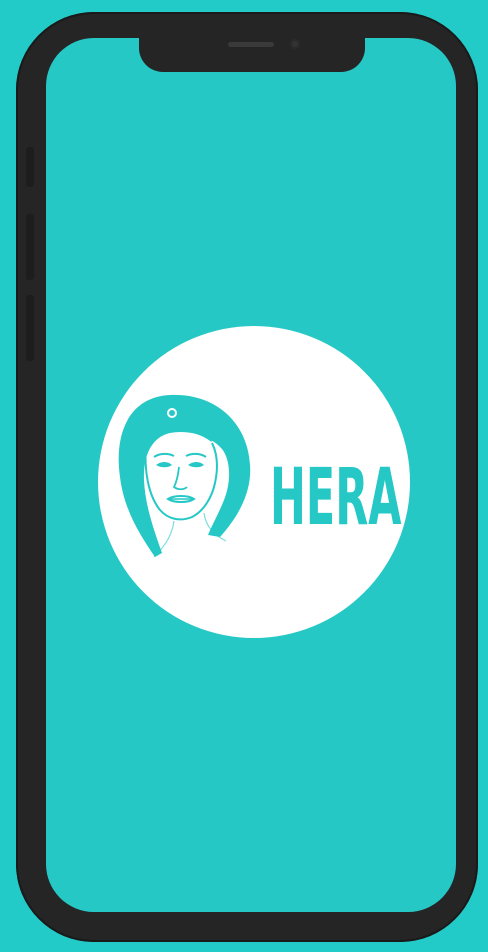  I want to click on volume-up-button, so click(30, 247).